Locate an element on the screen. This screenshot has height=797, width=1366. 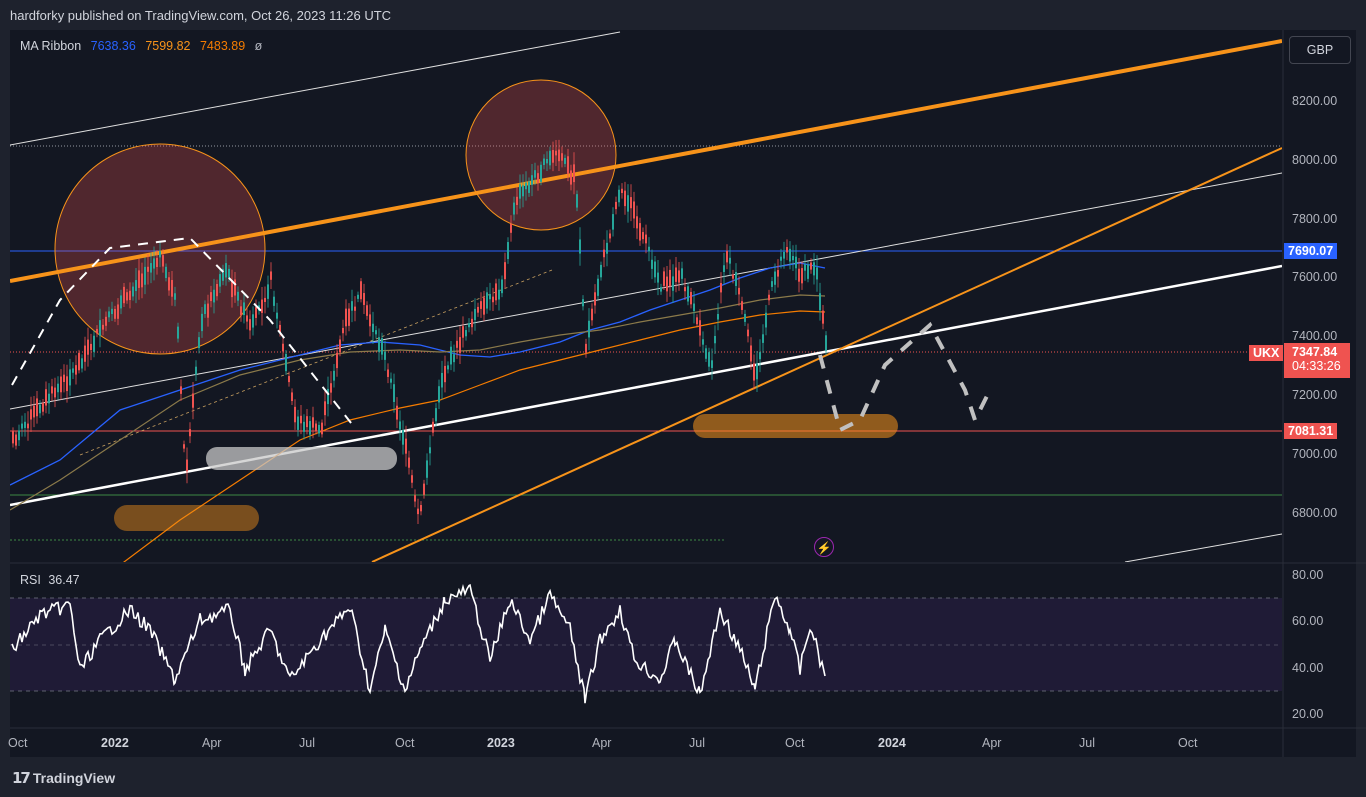
legend-name: MA Ribbon is located at coordinates (51, 46).